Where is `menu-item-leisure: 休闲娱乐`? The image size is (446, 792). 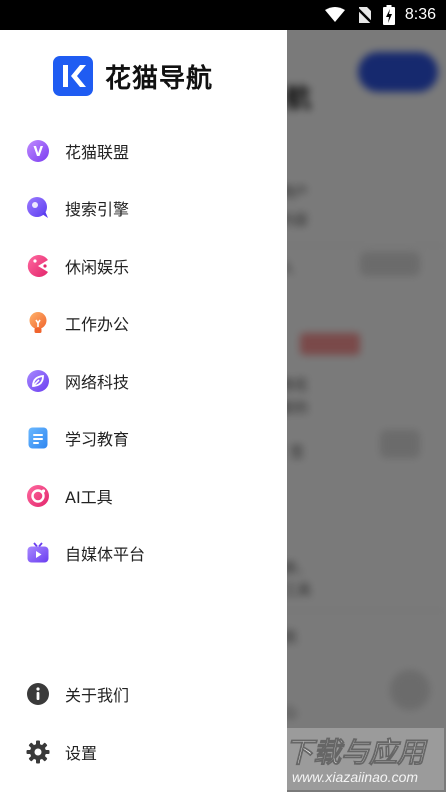
menu-item-leisure: 休闲娱乐 is located at coordinates (77, 266).